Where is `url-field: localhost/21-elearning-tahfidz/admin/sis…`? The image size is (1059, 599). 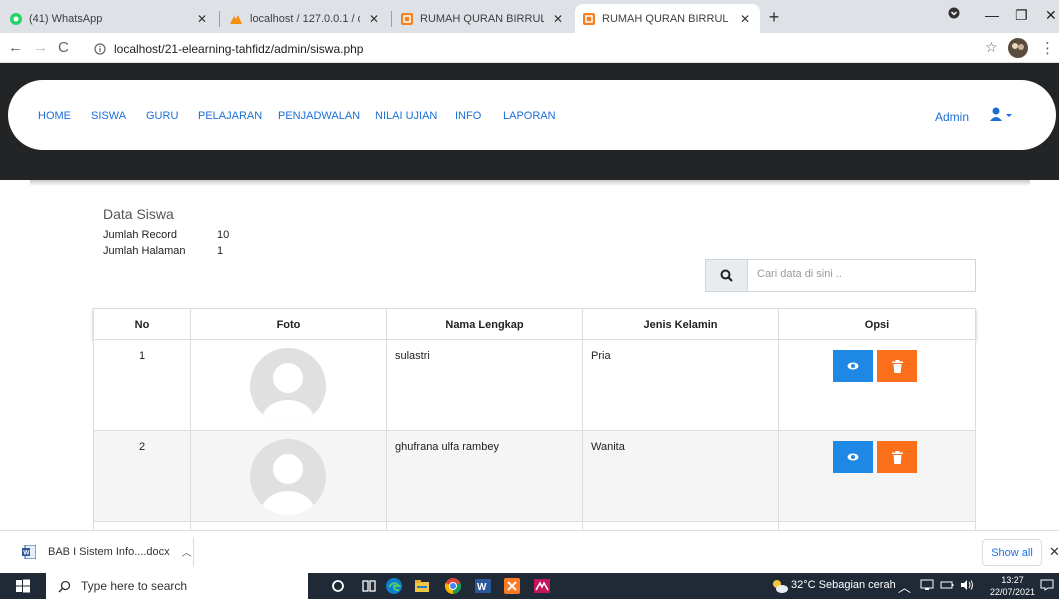 url-field: localhost/21-elearning-tahfidz/admin/sis… is located at coordinates (534, 48).